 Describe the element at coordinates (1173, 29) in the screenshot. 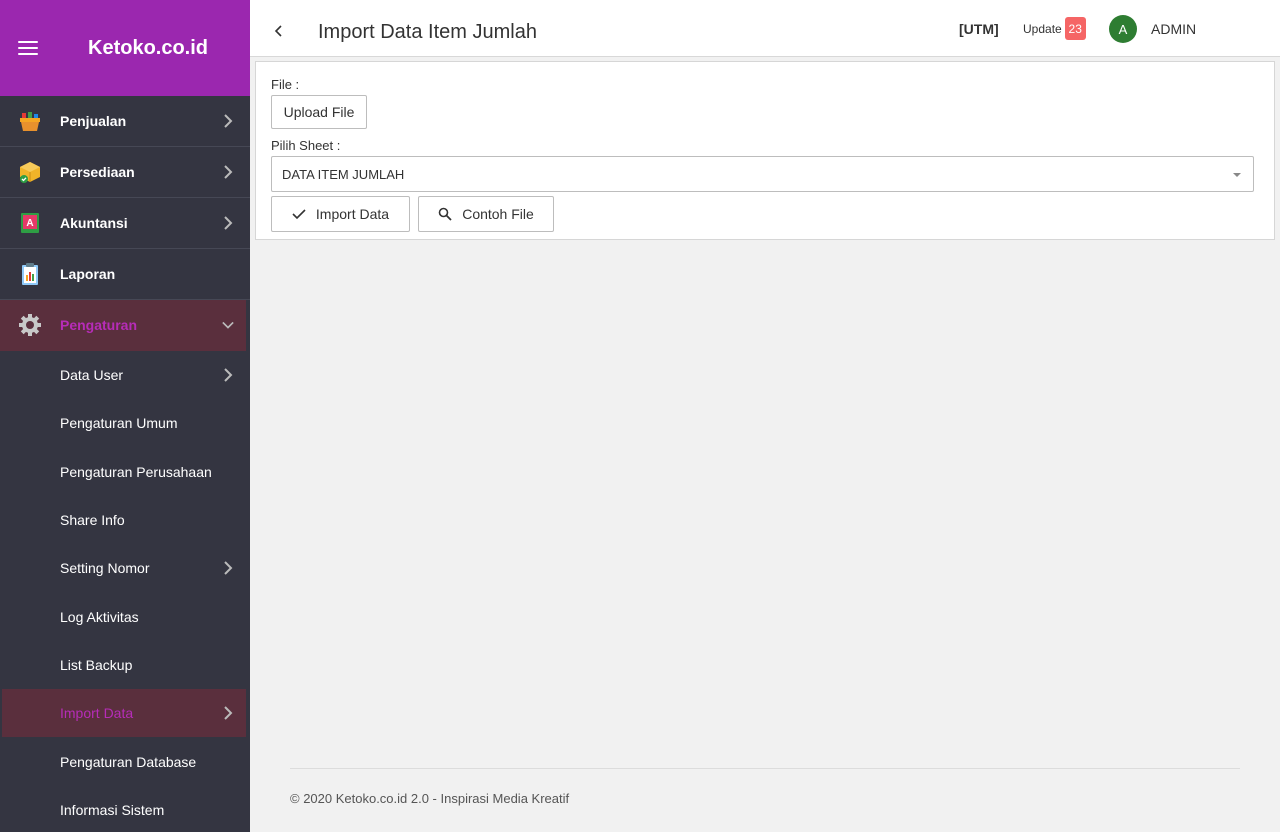

I see `user-name: ADMIN` at that location.